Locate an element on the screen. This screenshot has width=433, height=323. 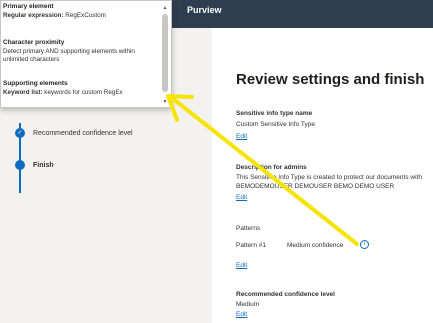
patterns-label: Patterns is located at coordinates (248, 228).